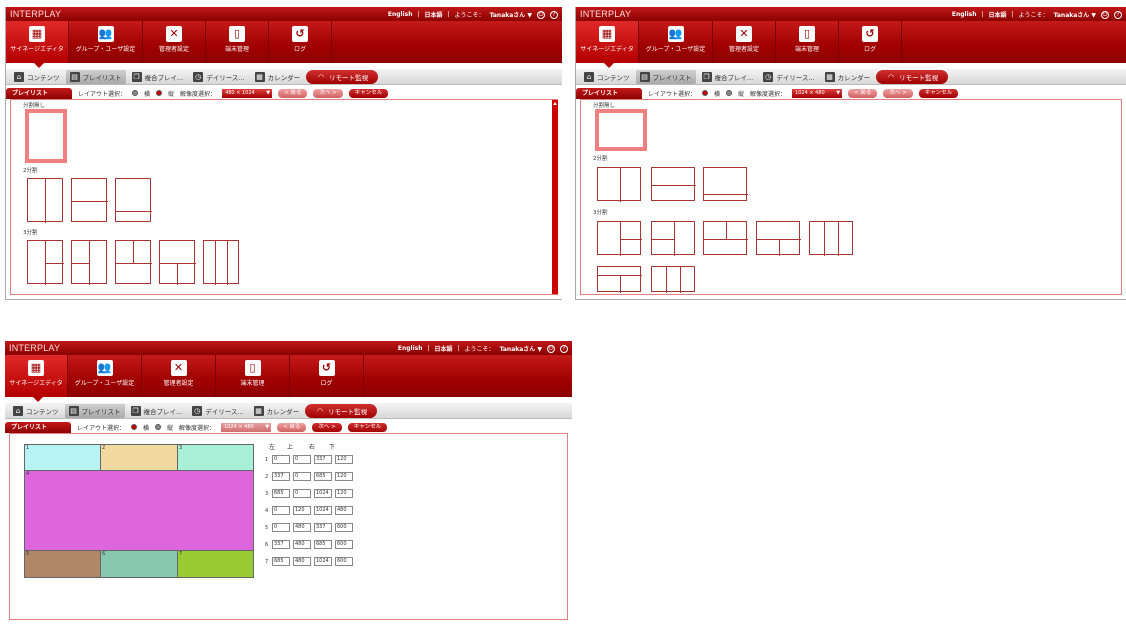 This screenshot has height=631, width=1126. I want to click on region-4: 4, so click(139, 511).